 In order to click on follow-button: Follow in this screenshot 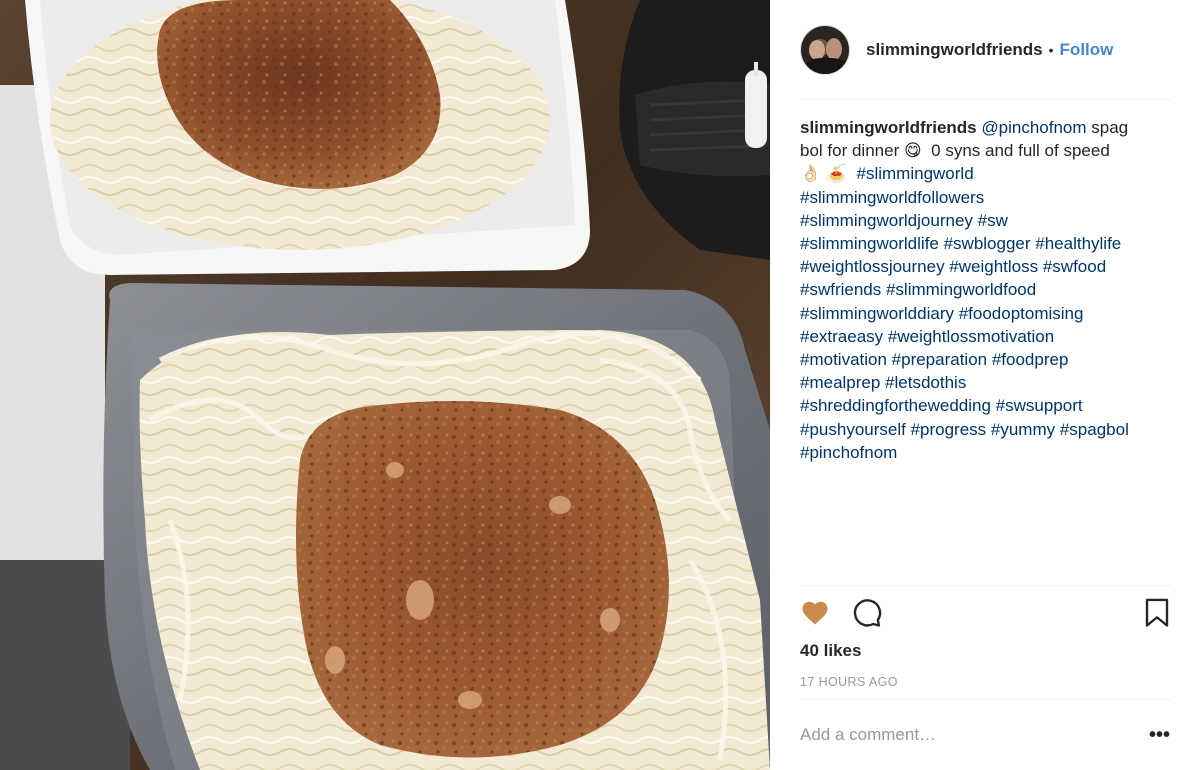, I will do `click(1087, 50)`.